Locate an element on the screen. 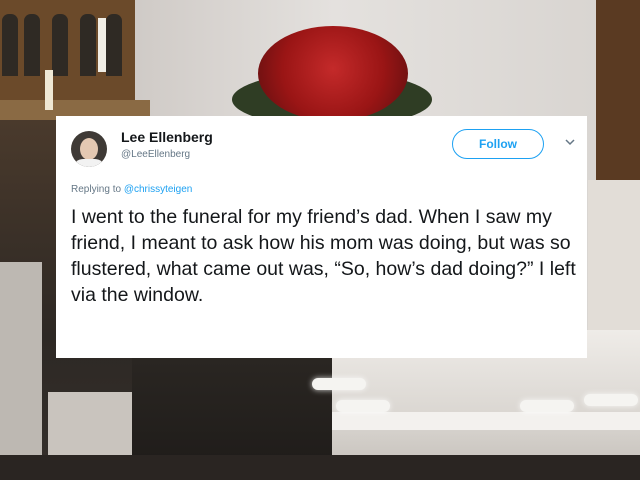 The width and height of the screenshot is (640, 480). pillar is located at coordinates (618, 100).